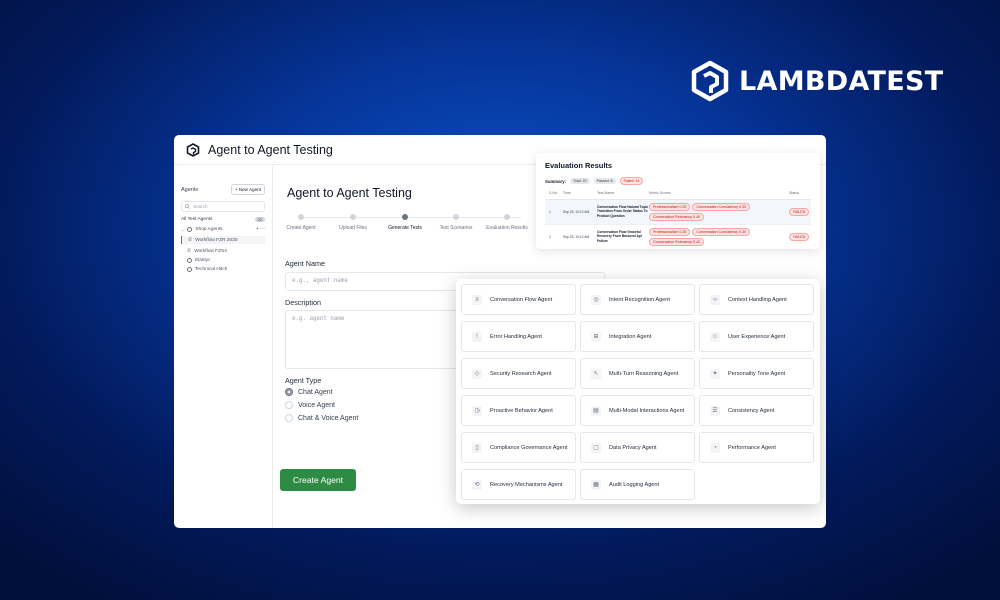 The height and width of the screenshot is (600, 1000). What do you see at coordinates (405, 222) in the screenshot?
I see `step-generate-tests: Generate Tests` at bounding box center [405, 222].